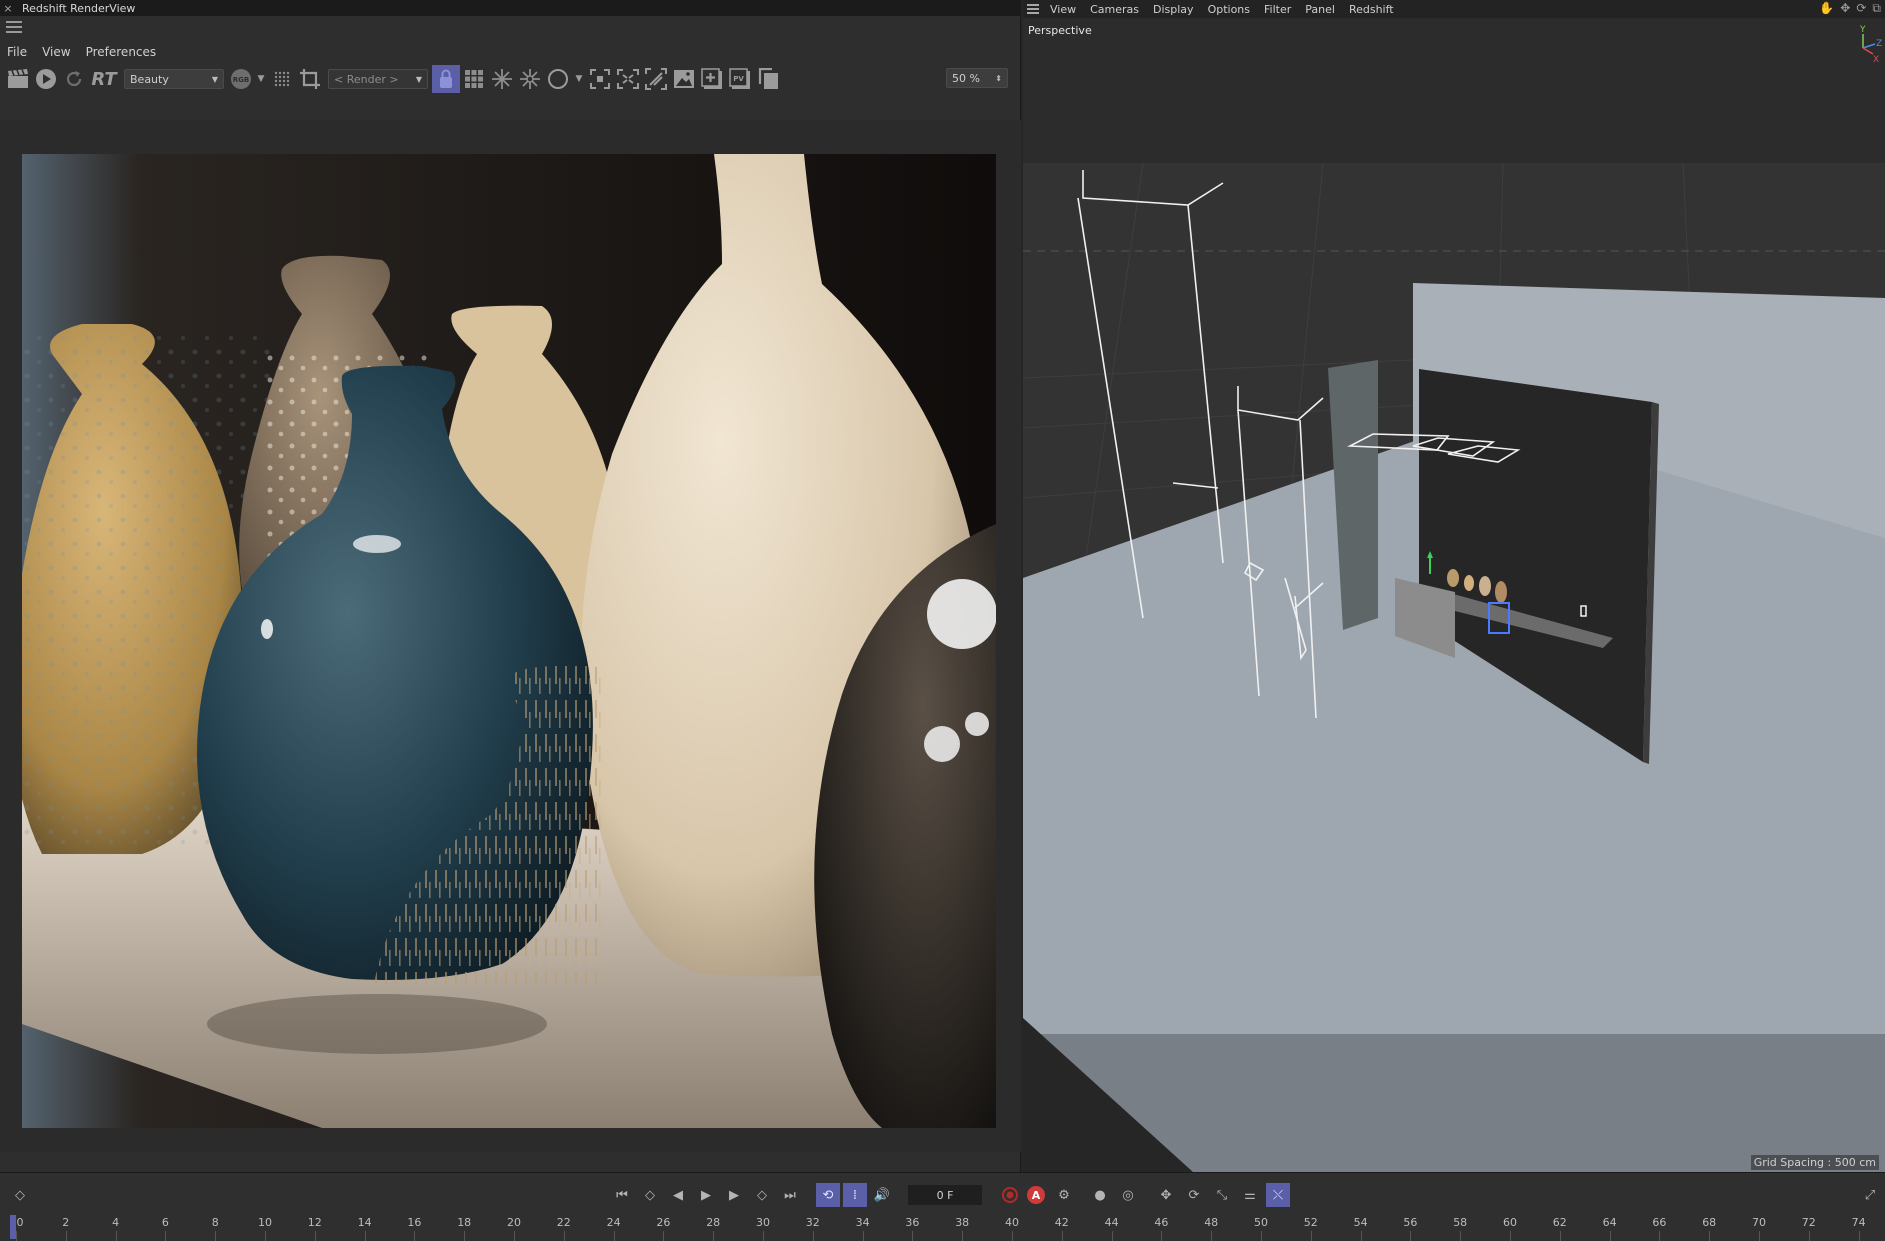 The width and height of the screenshot is (1885, 1241). Describe the element at coordinates (1858, 1222) in the screenshot. I see `ruler-tick-label: 74` at that location.